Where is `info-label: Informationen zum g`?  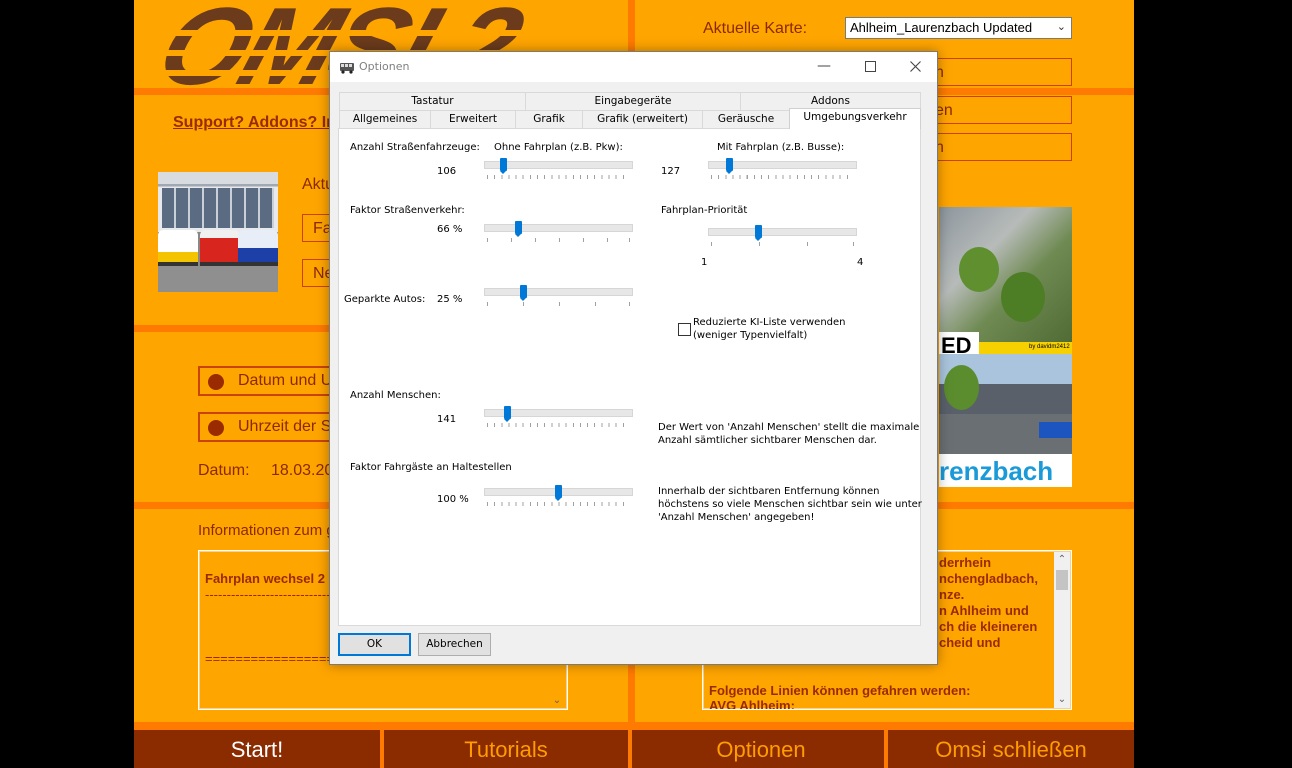
info-label: Informationen zum g is located at coordinates (266, 530).